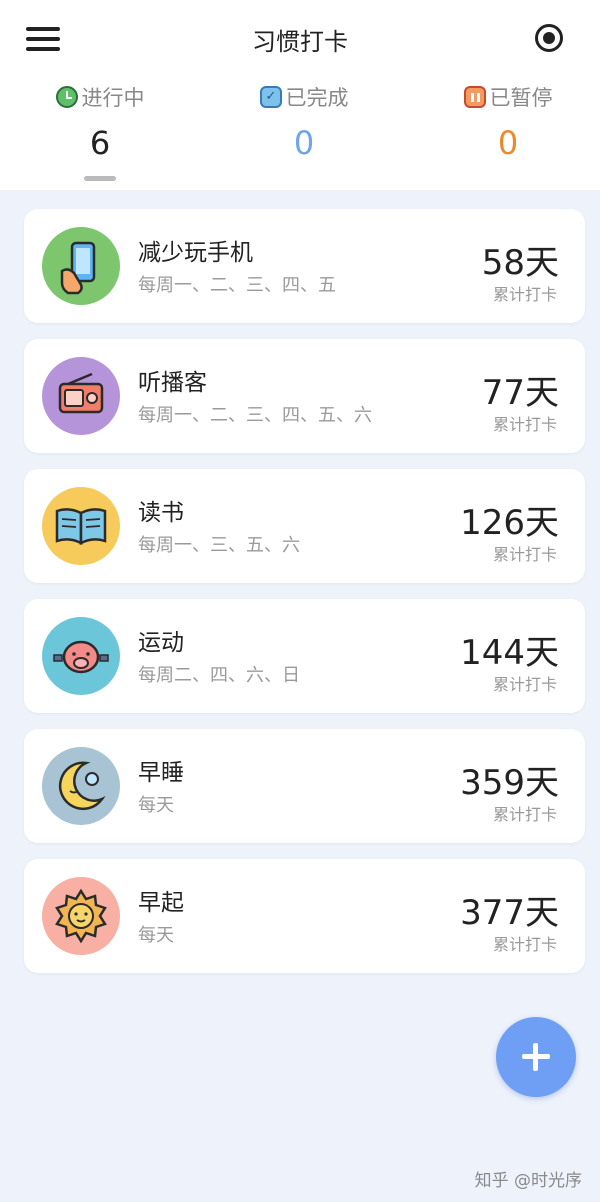 This screenshot has width=600, height=1202. What do you see at coordinates (304, 656) in the screenshot?
I see `habit-card-exercise: 运动 每周二、四、六、日 144天 累计打卡` at bounding box center [304, 656].